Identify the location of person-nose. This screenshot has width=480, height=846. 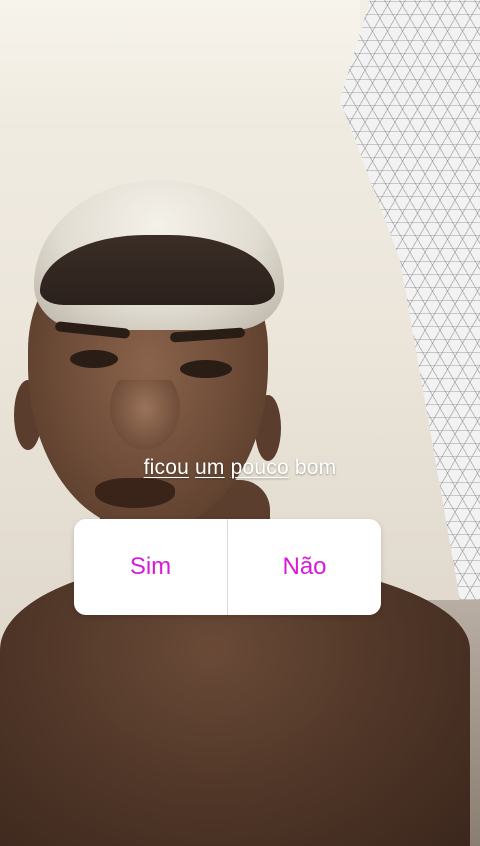
(145, 415).